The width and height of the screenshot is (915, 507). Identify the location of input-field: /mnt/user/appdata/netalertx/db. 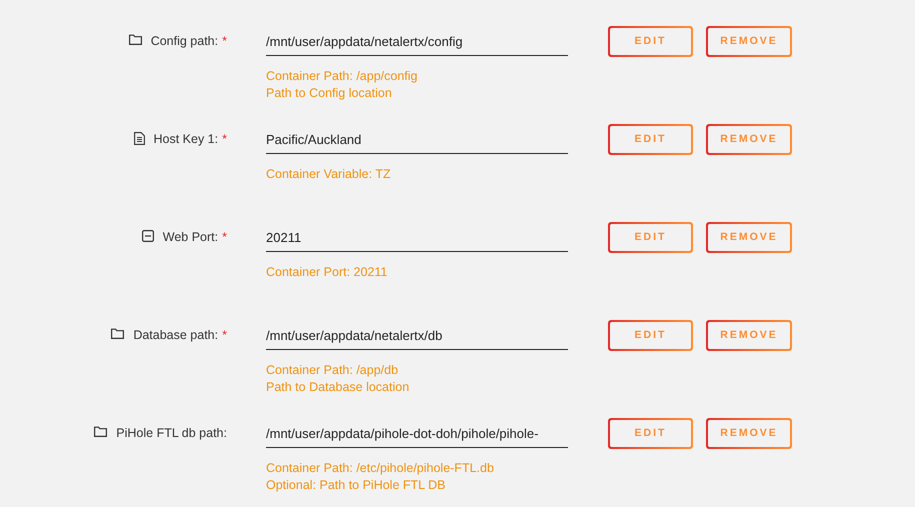
(417, 334).